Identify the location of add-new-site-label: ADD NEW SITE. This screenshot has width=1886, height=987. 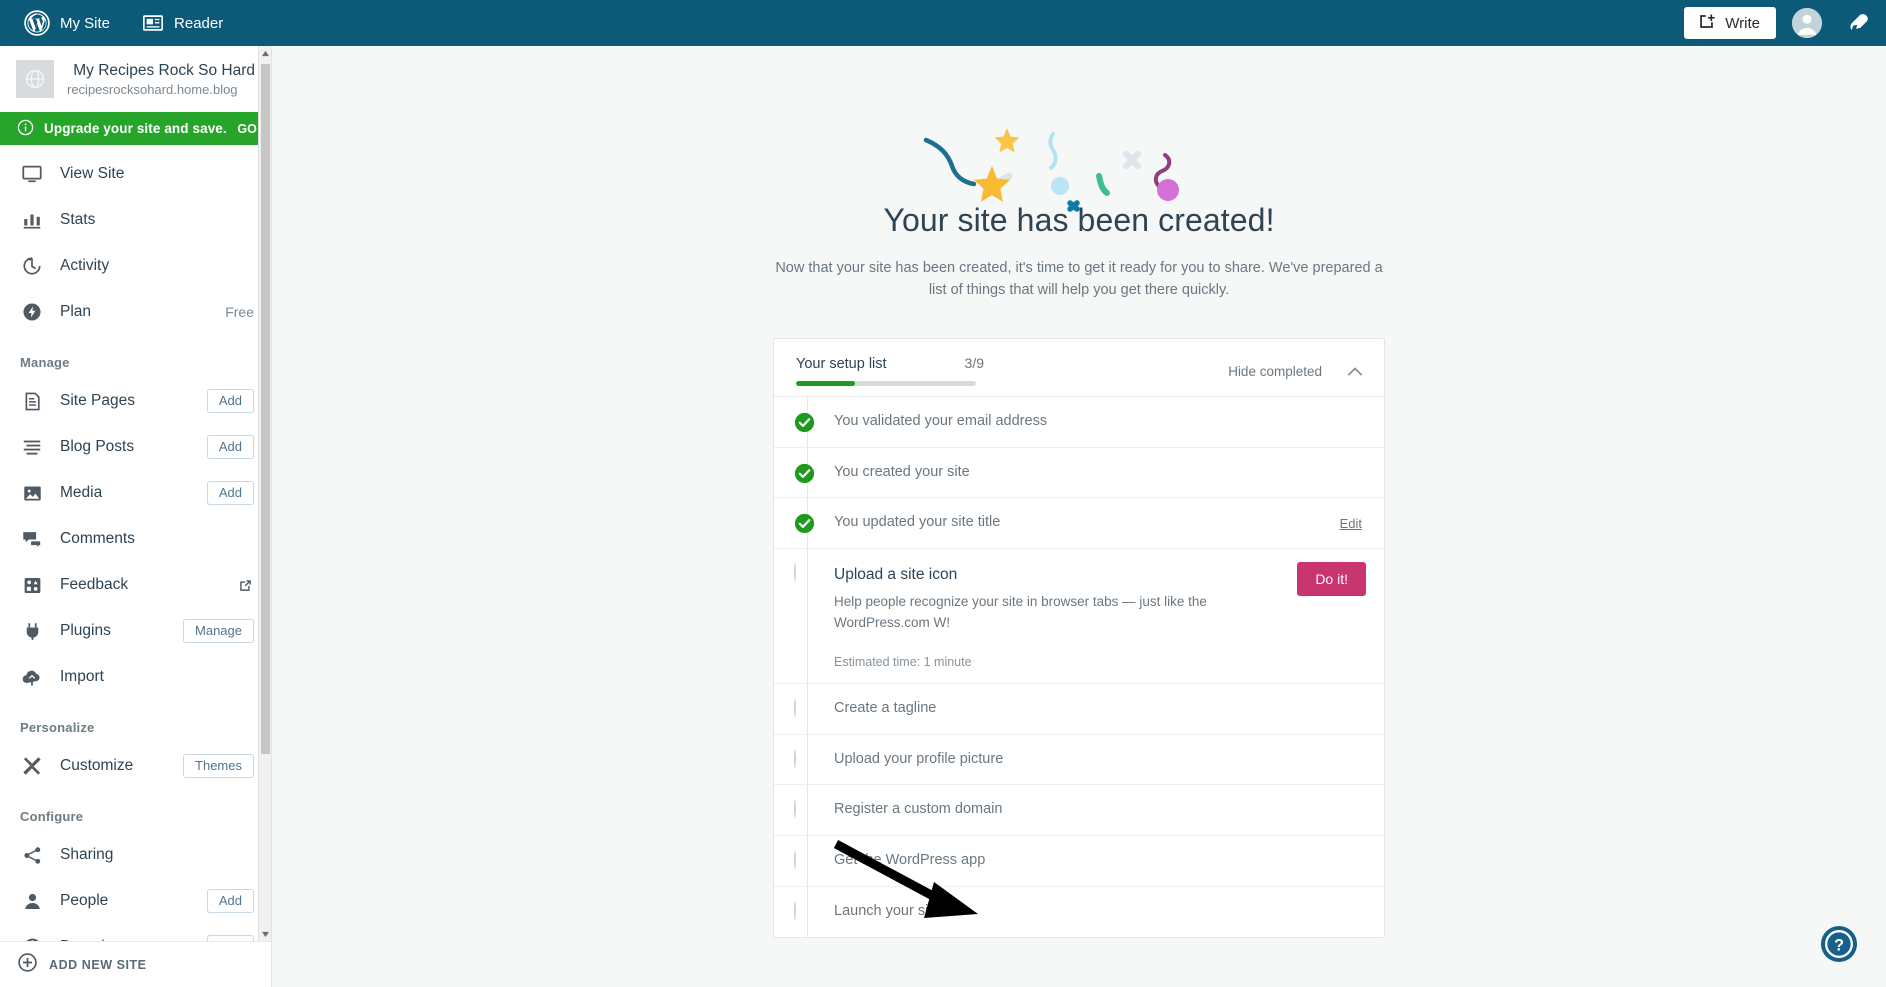
(98, 964).